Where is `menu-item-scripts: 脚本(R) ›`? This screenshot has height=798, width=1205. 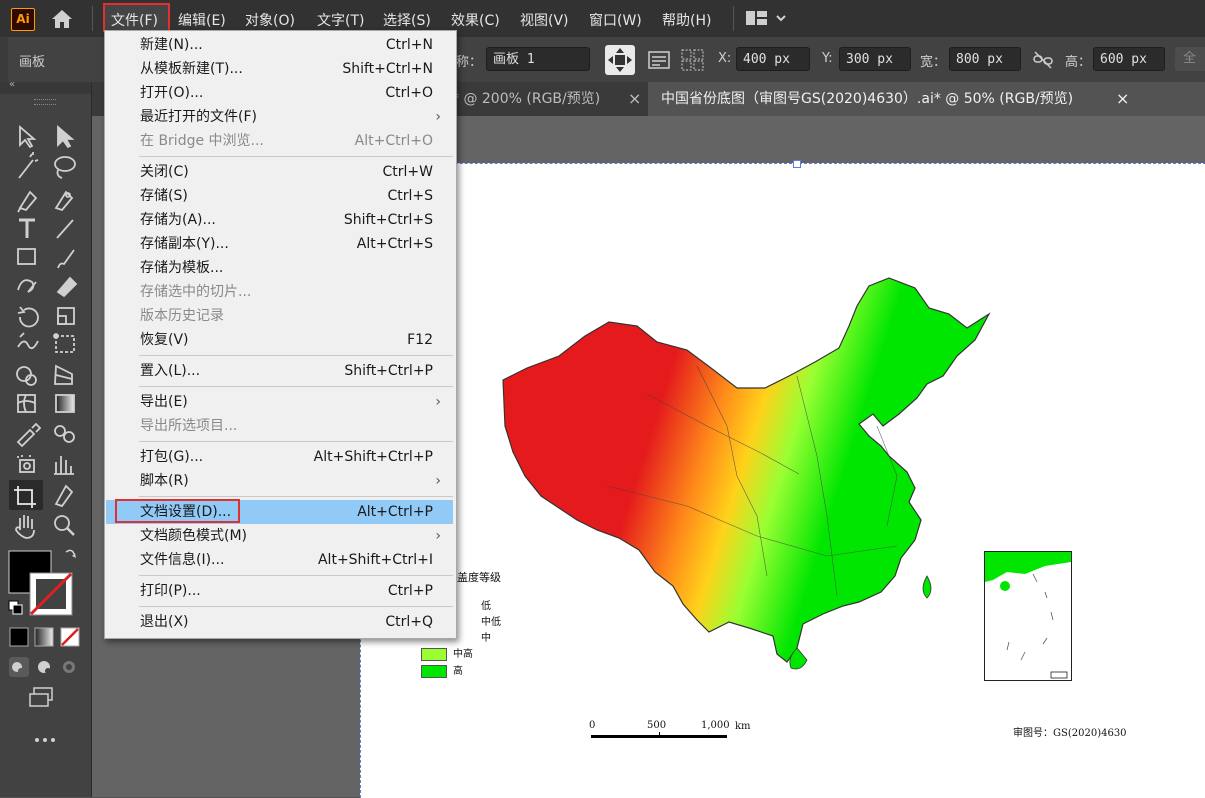 menu-item-scripts: 脚本(R) › is located at coordinates (279, 481).